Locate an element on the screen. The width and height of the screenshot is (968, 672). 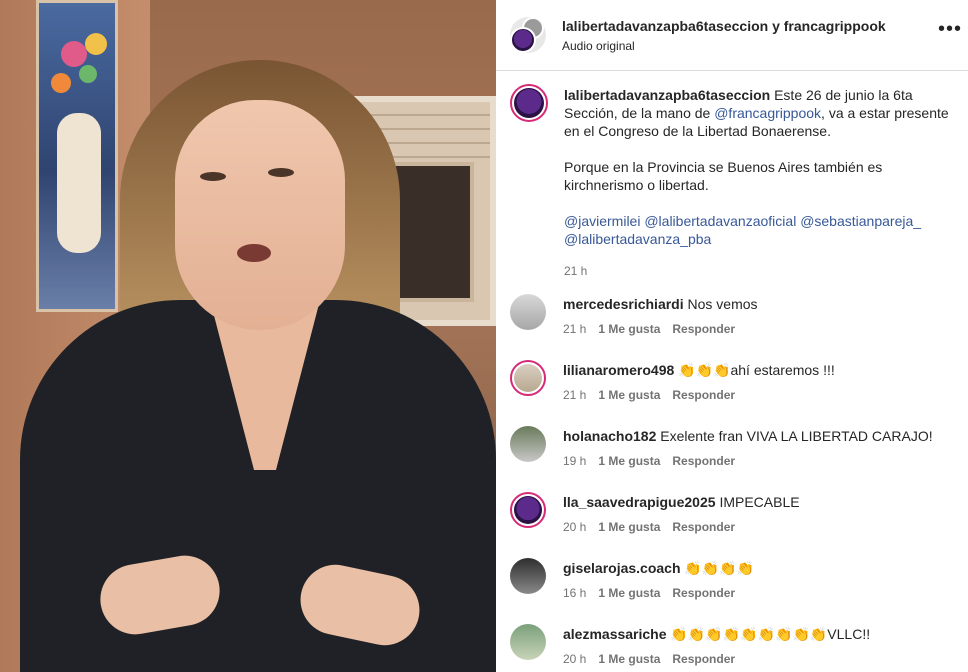
collab-avatars is located at coordinates (528, 35).